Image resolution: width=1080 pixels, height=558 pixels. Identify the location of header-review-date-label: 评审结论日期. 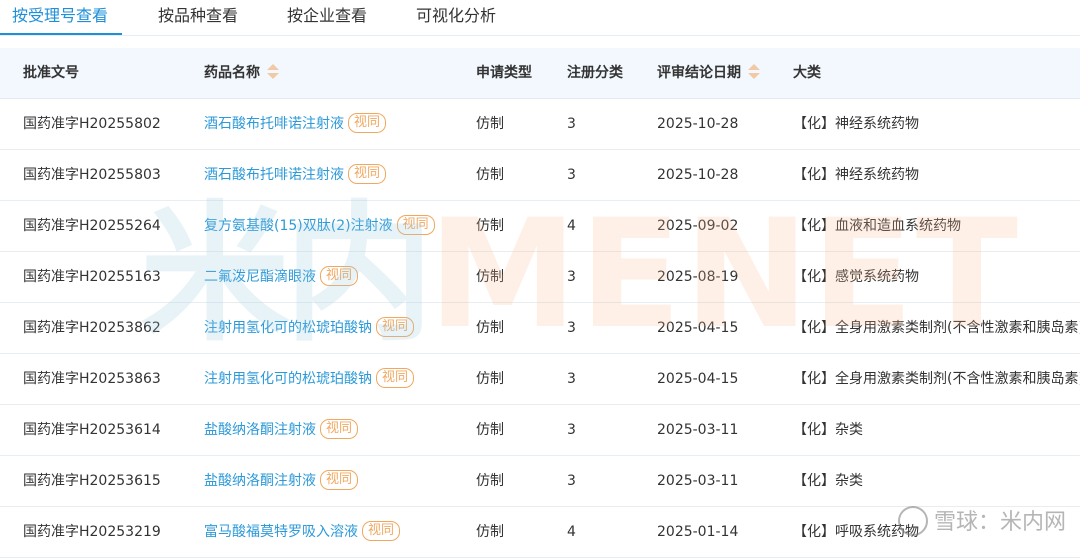
(699, 73).